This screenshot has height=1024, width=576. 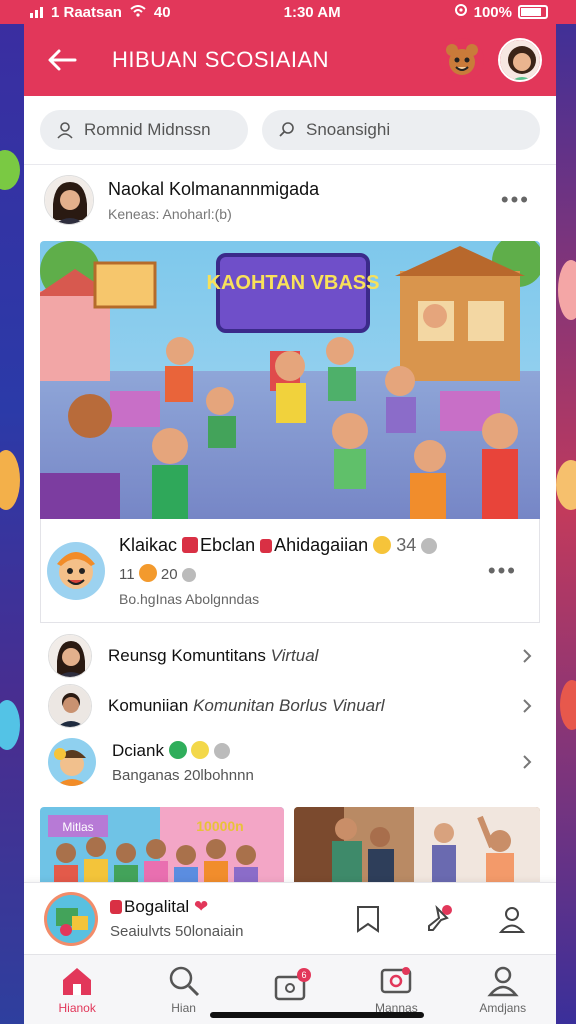 What do you see at coordinates (69, 200) in the screenshot?
I see `poster-avatar` at bounding box center [69, 200].